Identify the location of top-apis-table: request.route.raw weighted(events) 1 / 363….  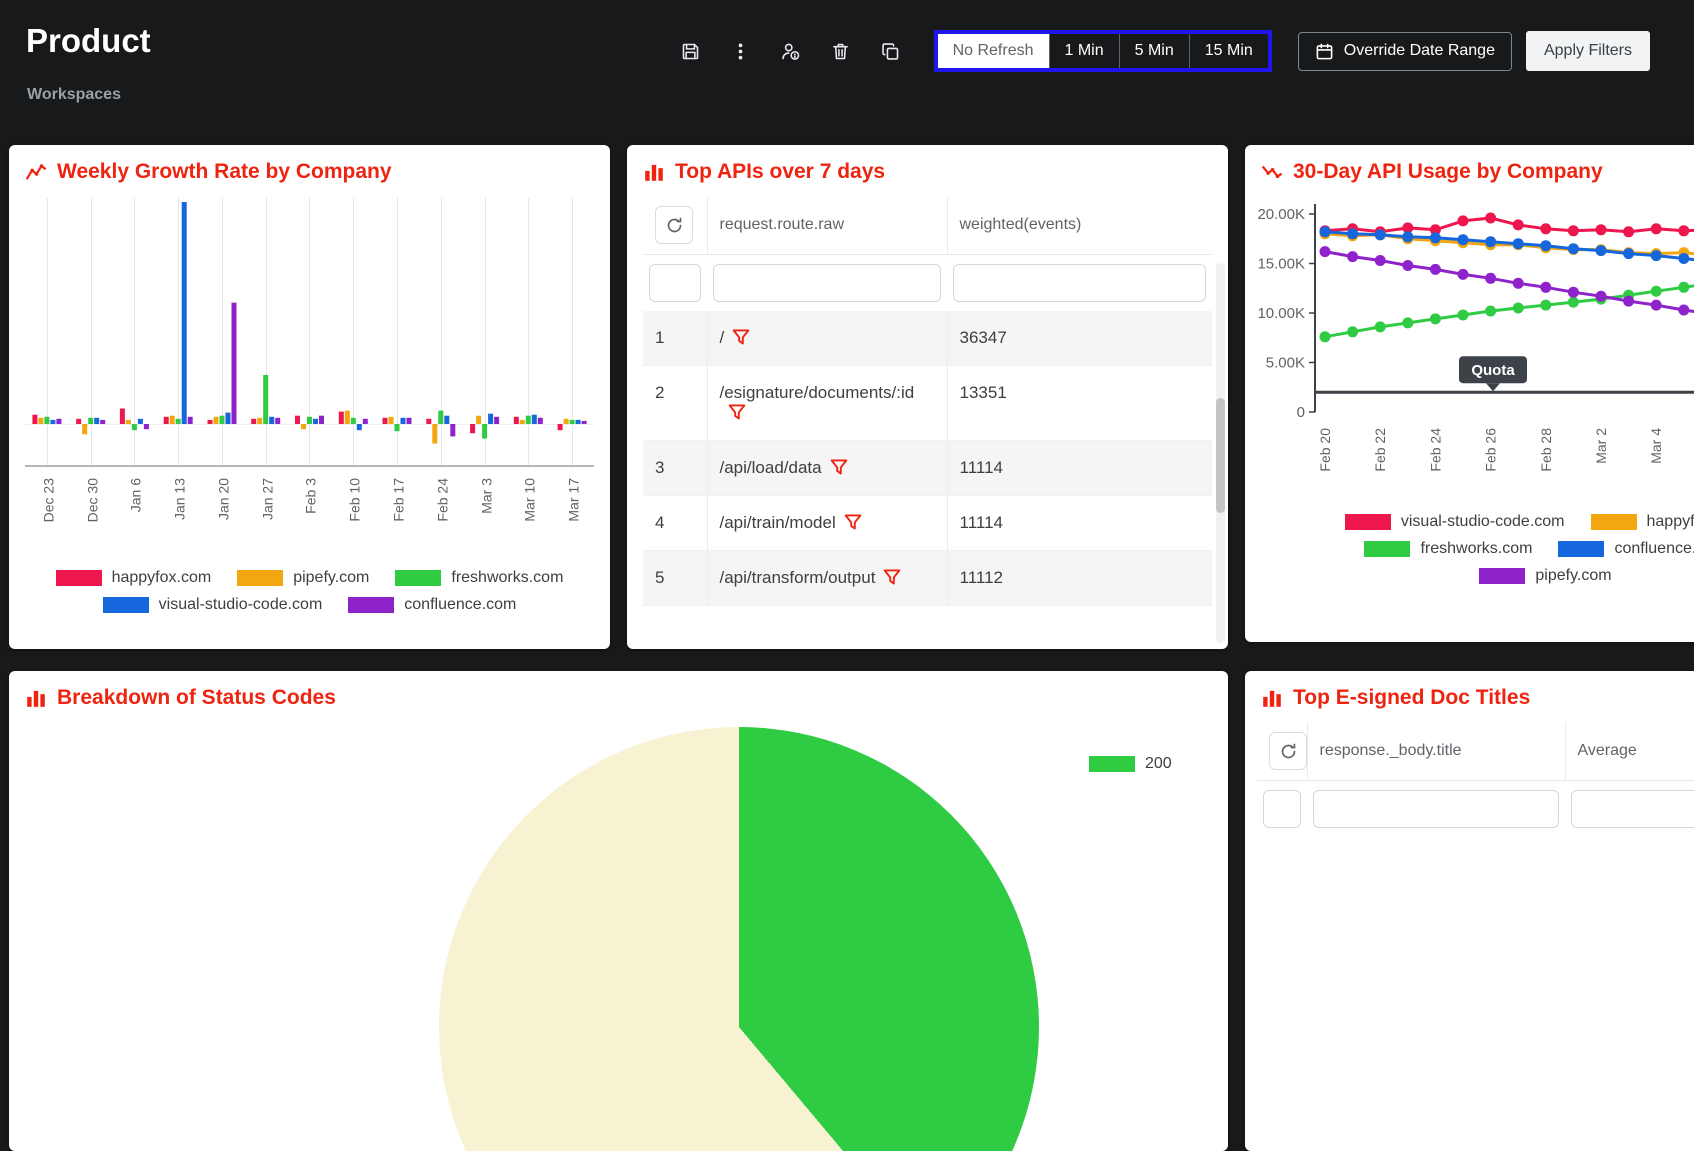
(927, 401).